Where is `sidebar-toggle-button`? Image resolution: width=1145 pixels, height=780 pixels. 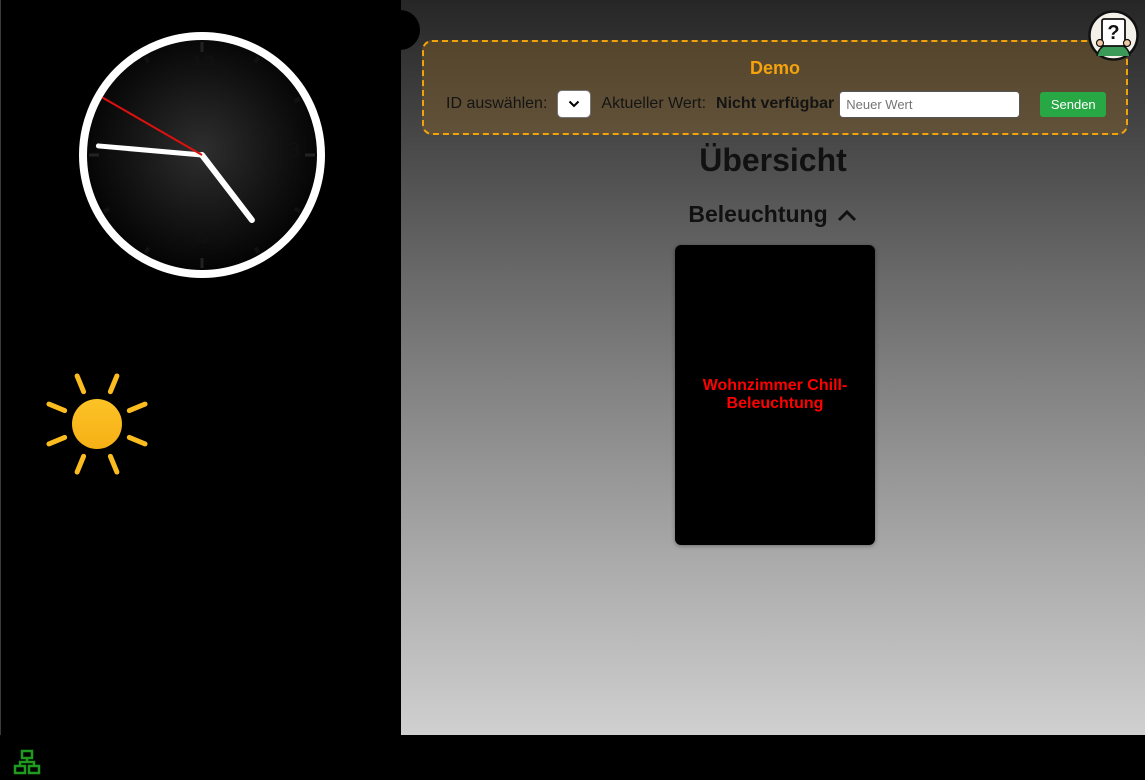
sidebar-toggle-button is located at coordinates (400, 30).